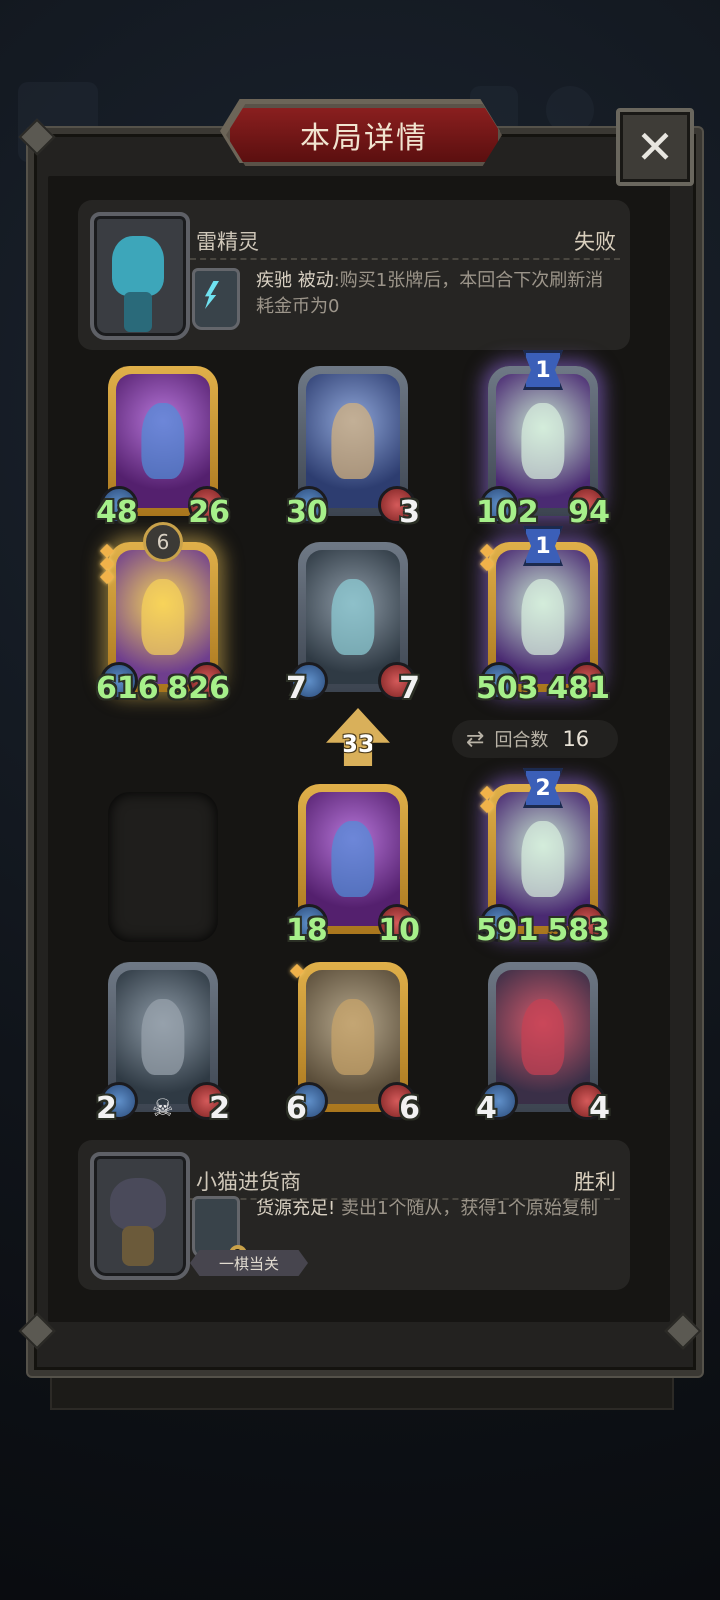  What do you see at coordinates (507, 930) in the screenshot?
I see `attack-value: 591` at bounding box center [507, 930].